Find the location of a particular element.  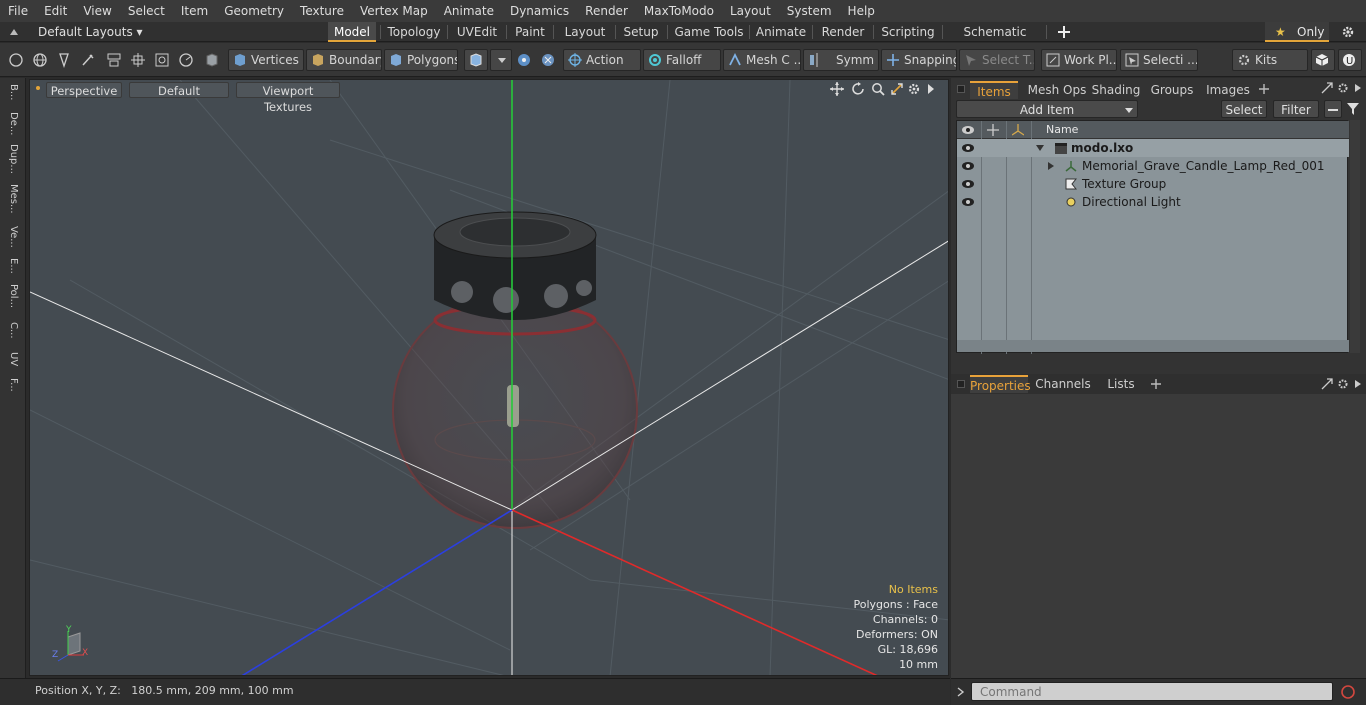

pen-icon is located at coordinates (64, 60).